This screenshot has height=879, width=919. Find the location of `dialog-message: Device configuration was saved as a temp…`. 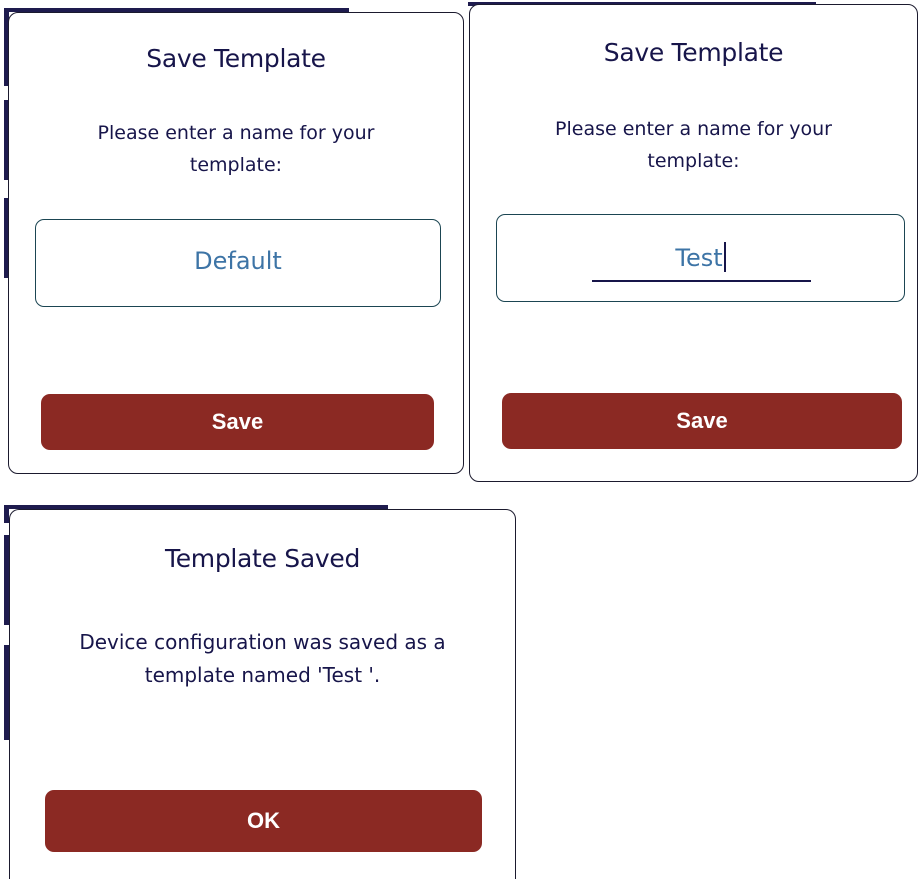

dialog-message: Device configuration was saved as a temp… is located at coordinates (262, 658).